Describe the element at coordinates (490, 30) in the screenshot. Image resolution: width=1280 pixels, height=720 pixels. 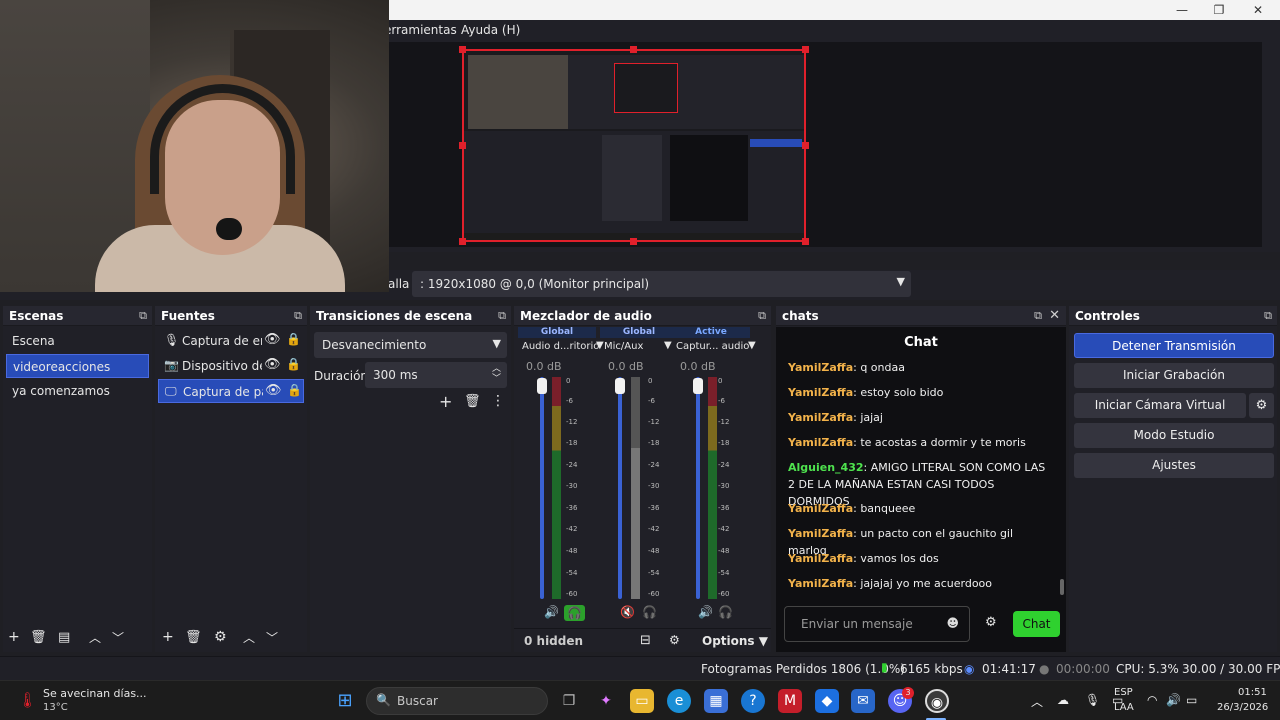
I see `menu-ayuda: Ayuda (H)` at that location.